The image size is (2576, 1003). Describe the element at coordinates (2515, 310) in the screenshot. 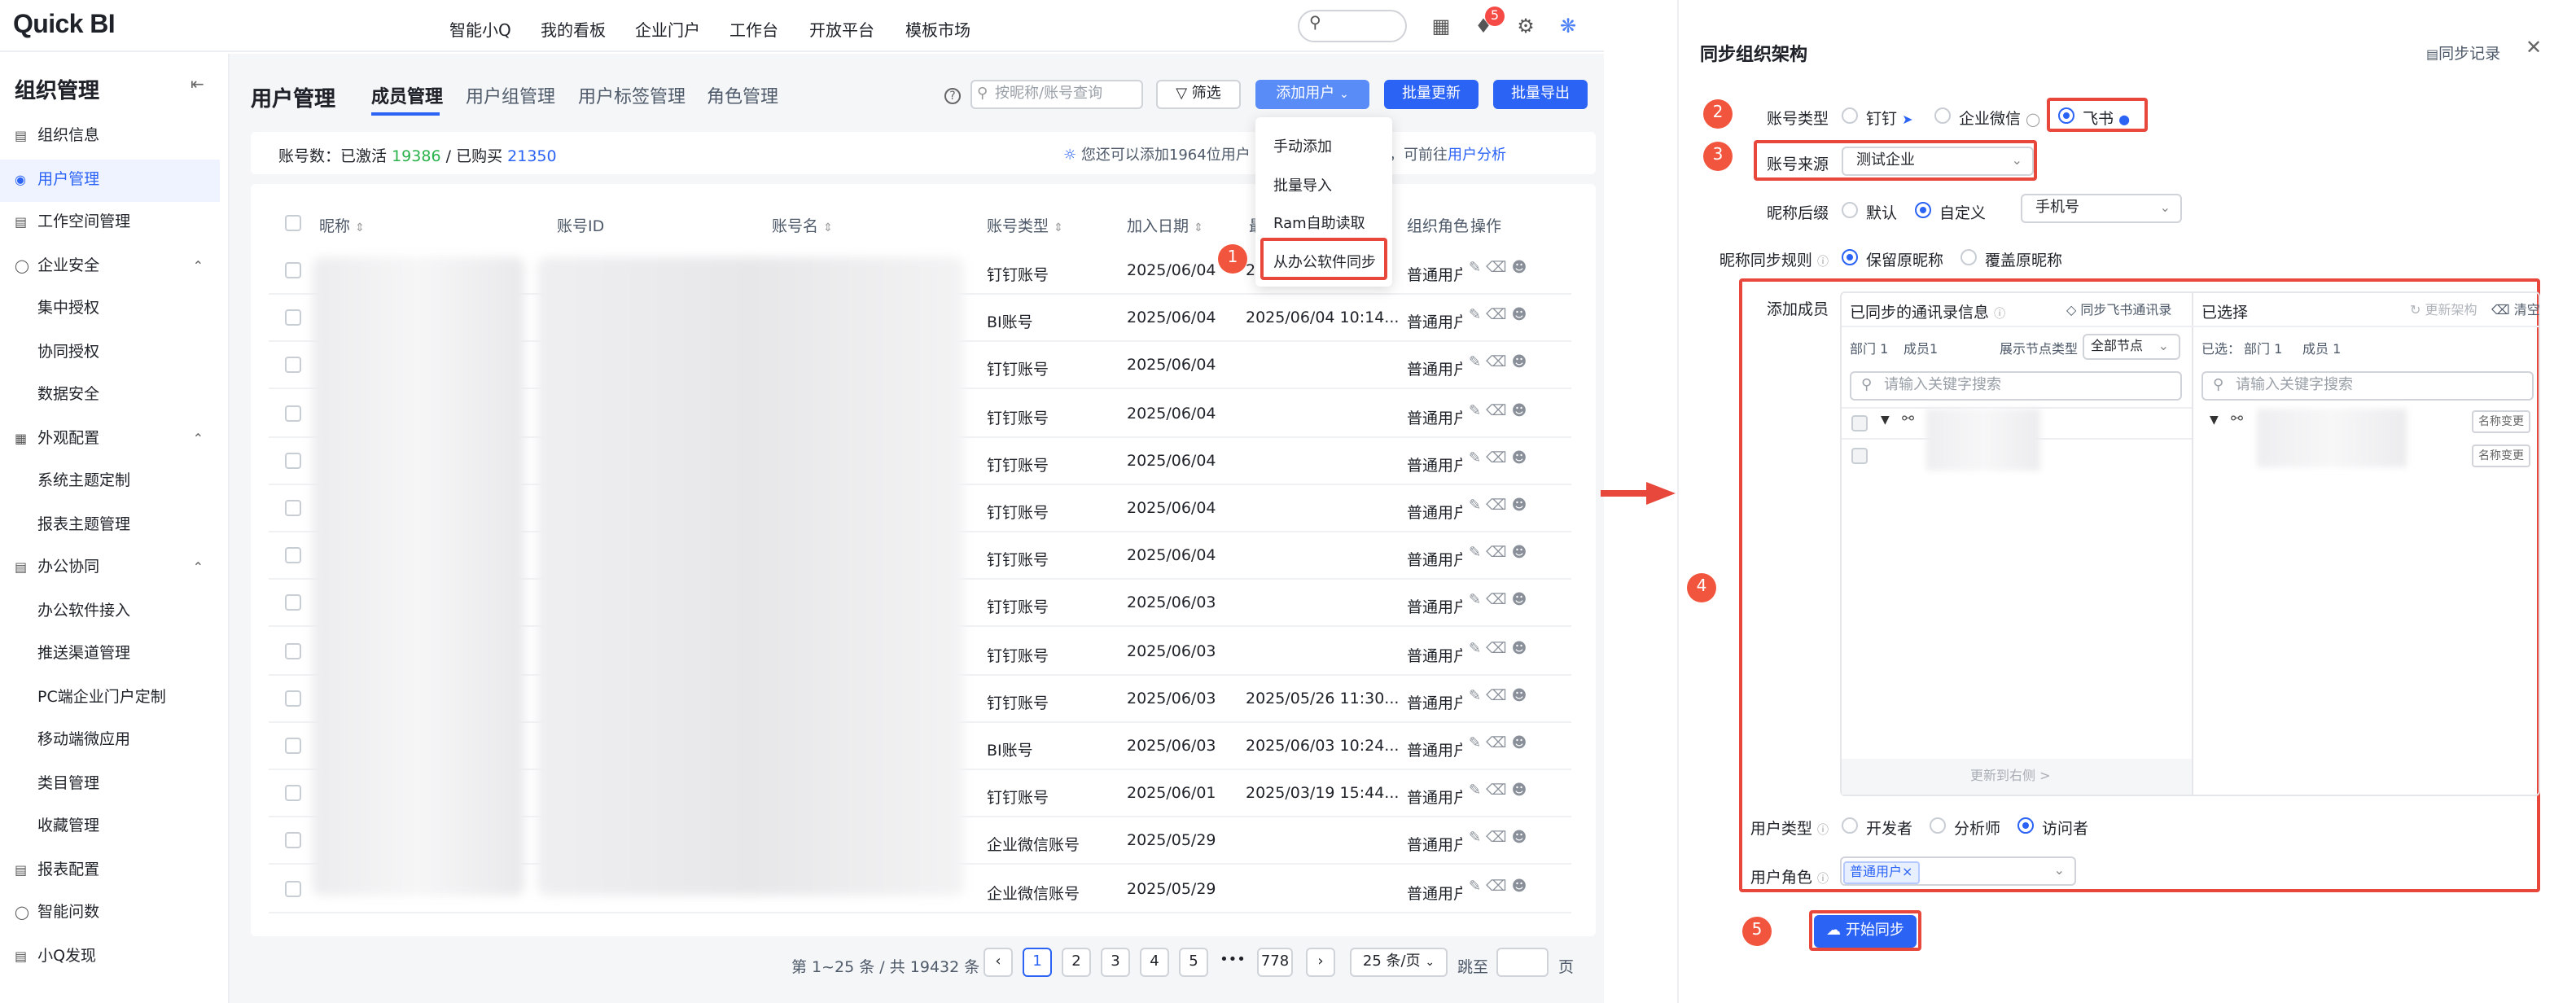

I see `clear-link: ⌫ 清空` at that location.